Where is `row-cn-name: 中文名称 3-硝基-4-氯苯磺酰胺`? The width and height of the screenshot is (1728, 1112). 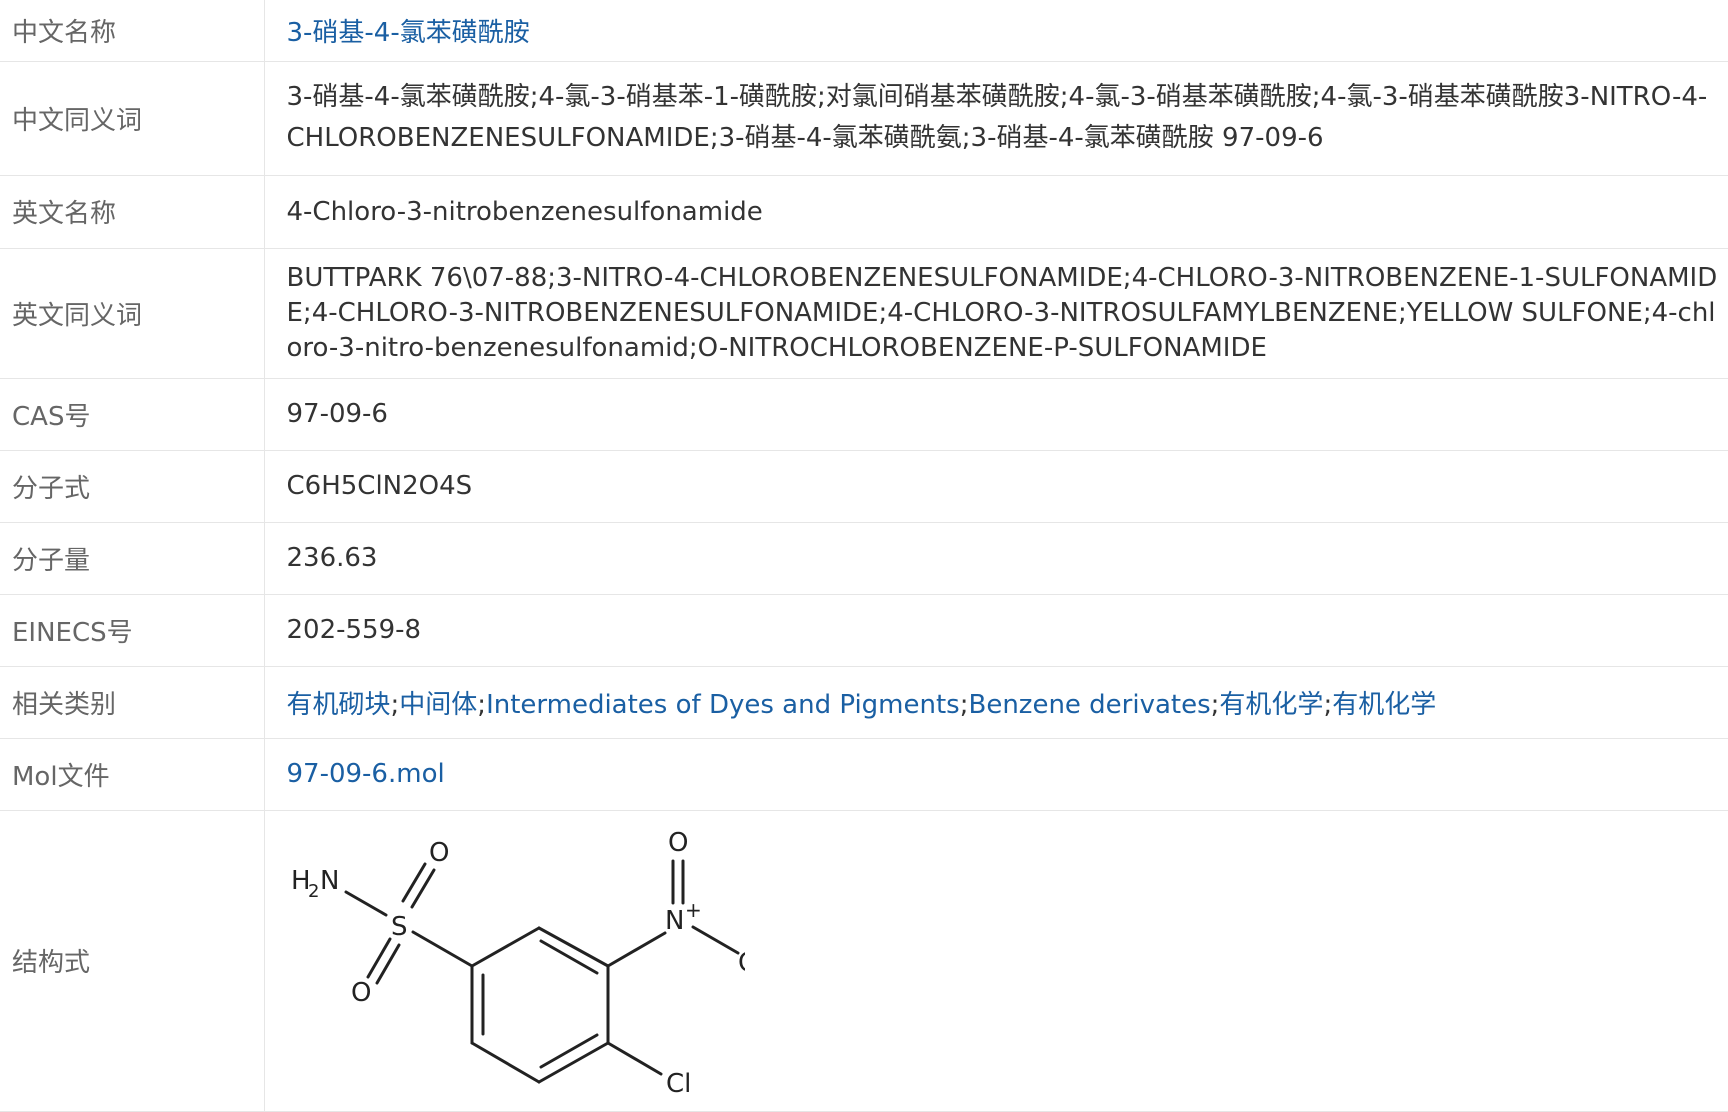 row-cn-name: 中文名称 3-硝基-4-氯苯磺酰胺 is located at coordinates (864, 31).